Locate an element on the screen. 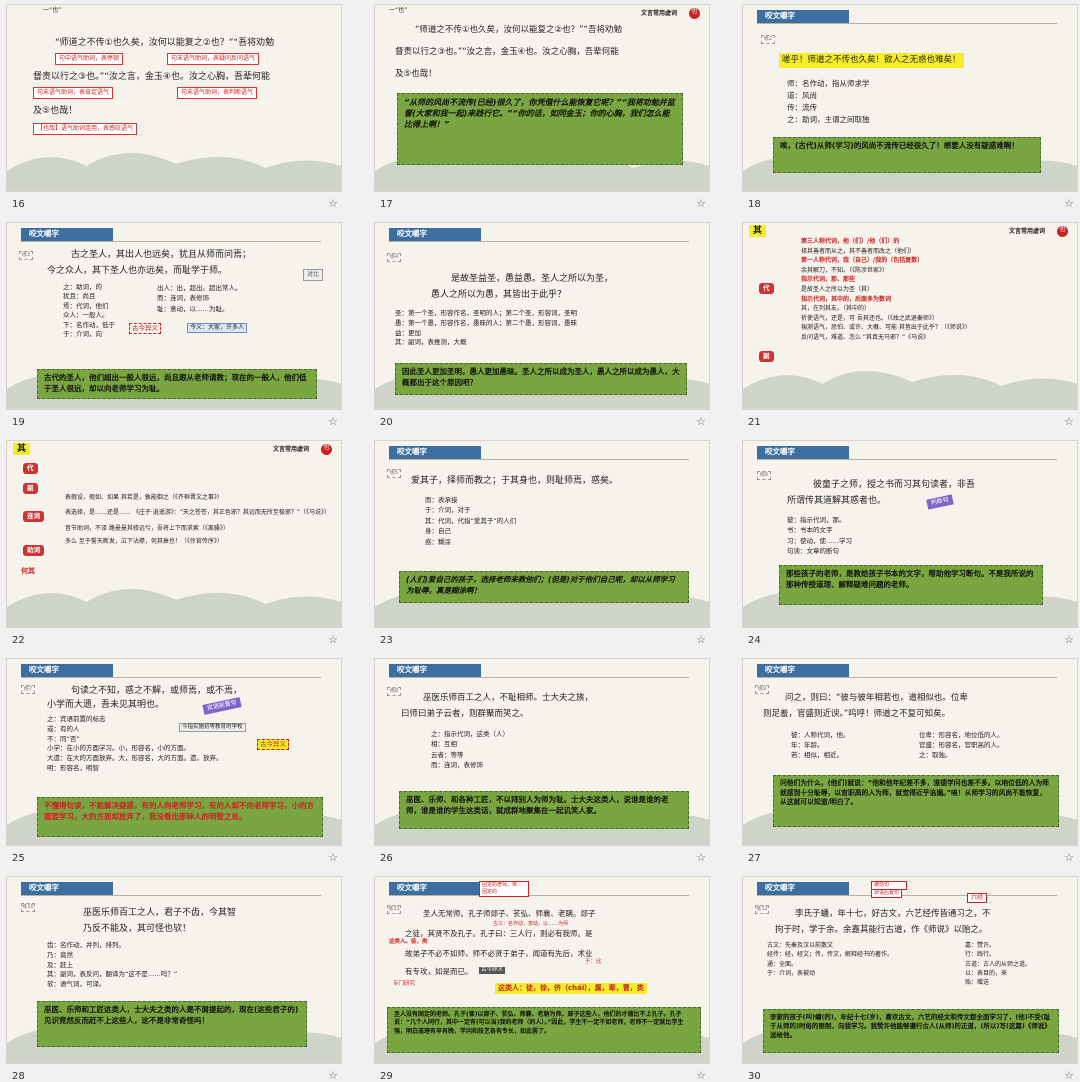 The width and height of the screenshot is (1080, 1082). definition-item: 益：更加 is located at coordinates (408, 332).